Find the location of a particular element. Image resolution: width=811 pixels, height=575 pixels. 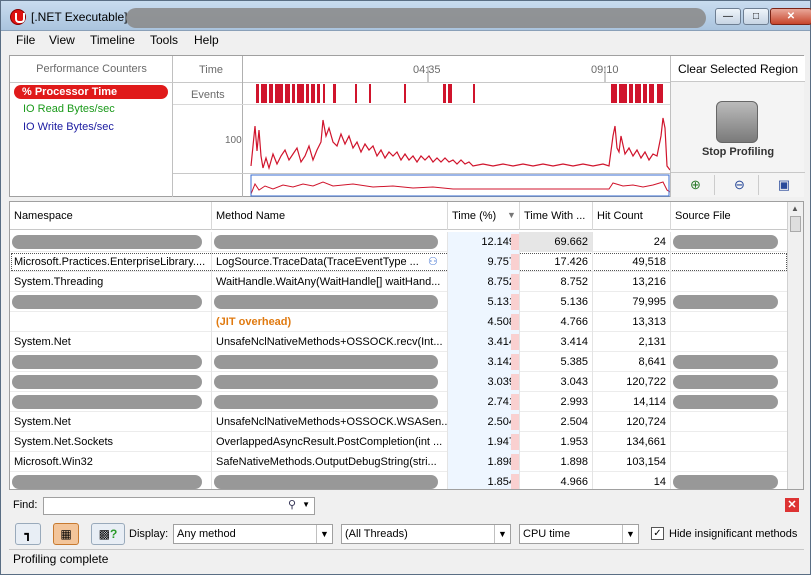

call-graph-icon: ⚇ is located at coordinates (433, 261).